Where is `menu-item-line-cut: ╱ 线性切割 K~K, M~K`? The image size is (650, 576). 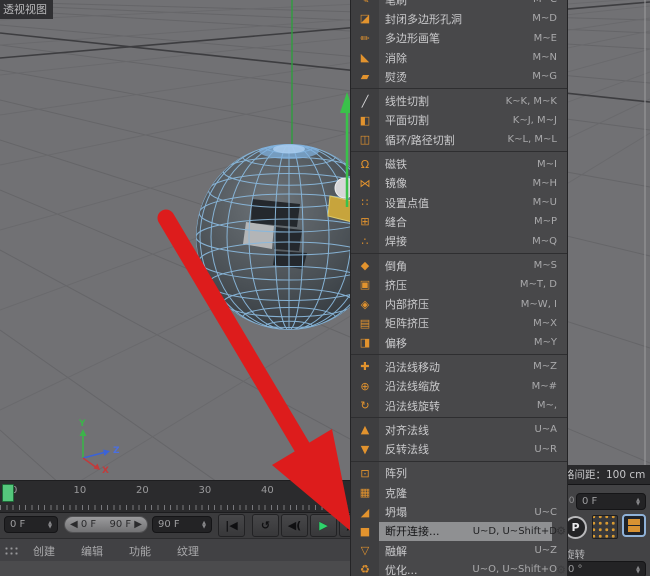
menu-item-line-cut: ╱ 线性切割 K~K, M~K is located at coordinates (459, 100).